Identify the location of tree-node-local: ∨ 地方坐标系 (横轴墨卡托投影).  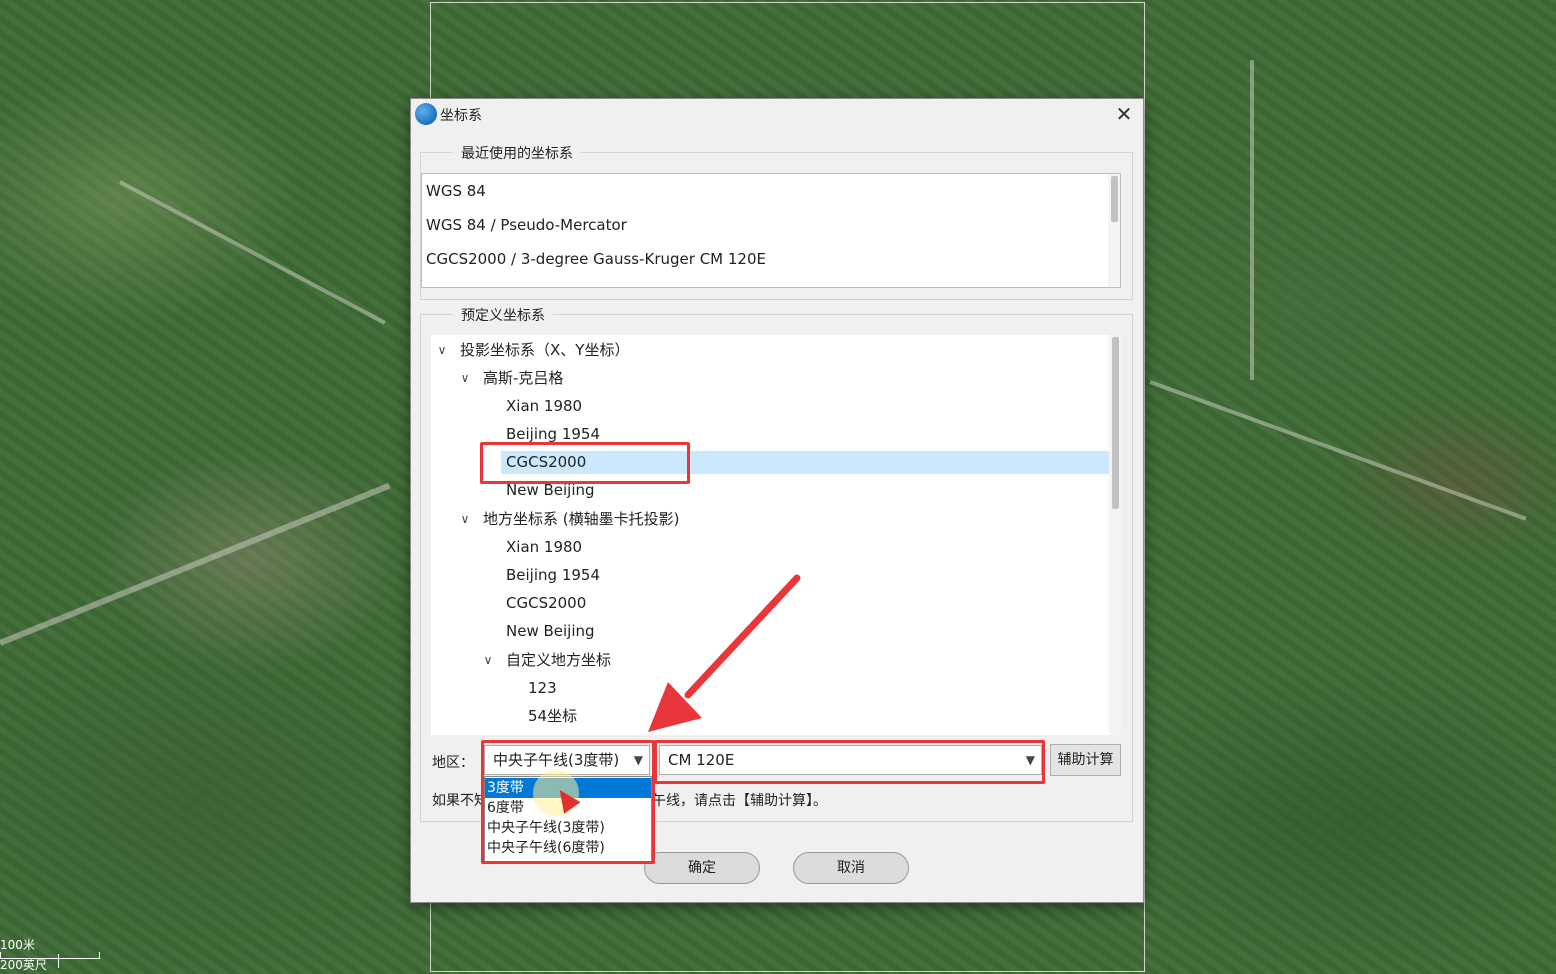
(771, 519).